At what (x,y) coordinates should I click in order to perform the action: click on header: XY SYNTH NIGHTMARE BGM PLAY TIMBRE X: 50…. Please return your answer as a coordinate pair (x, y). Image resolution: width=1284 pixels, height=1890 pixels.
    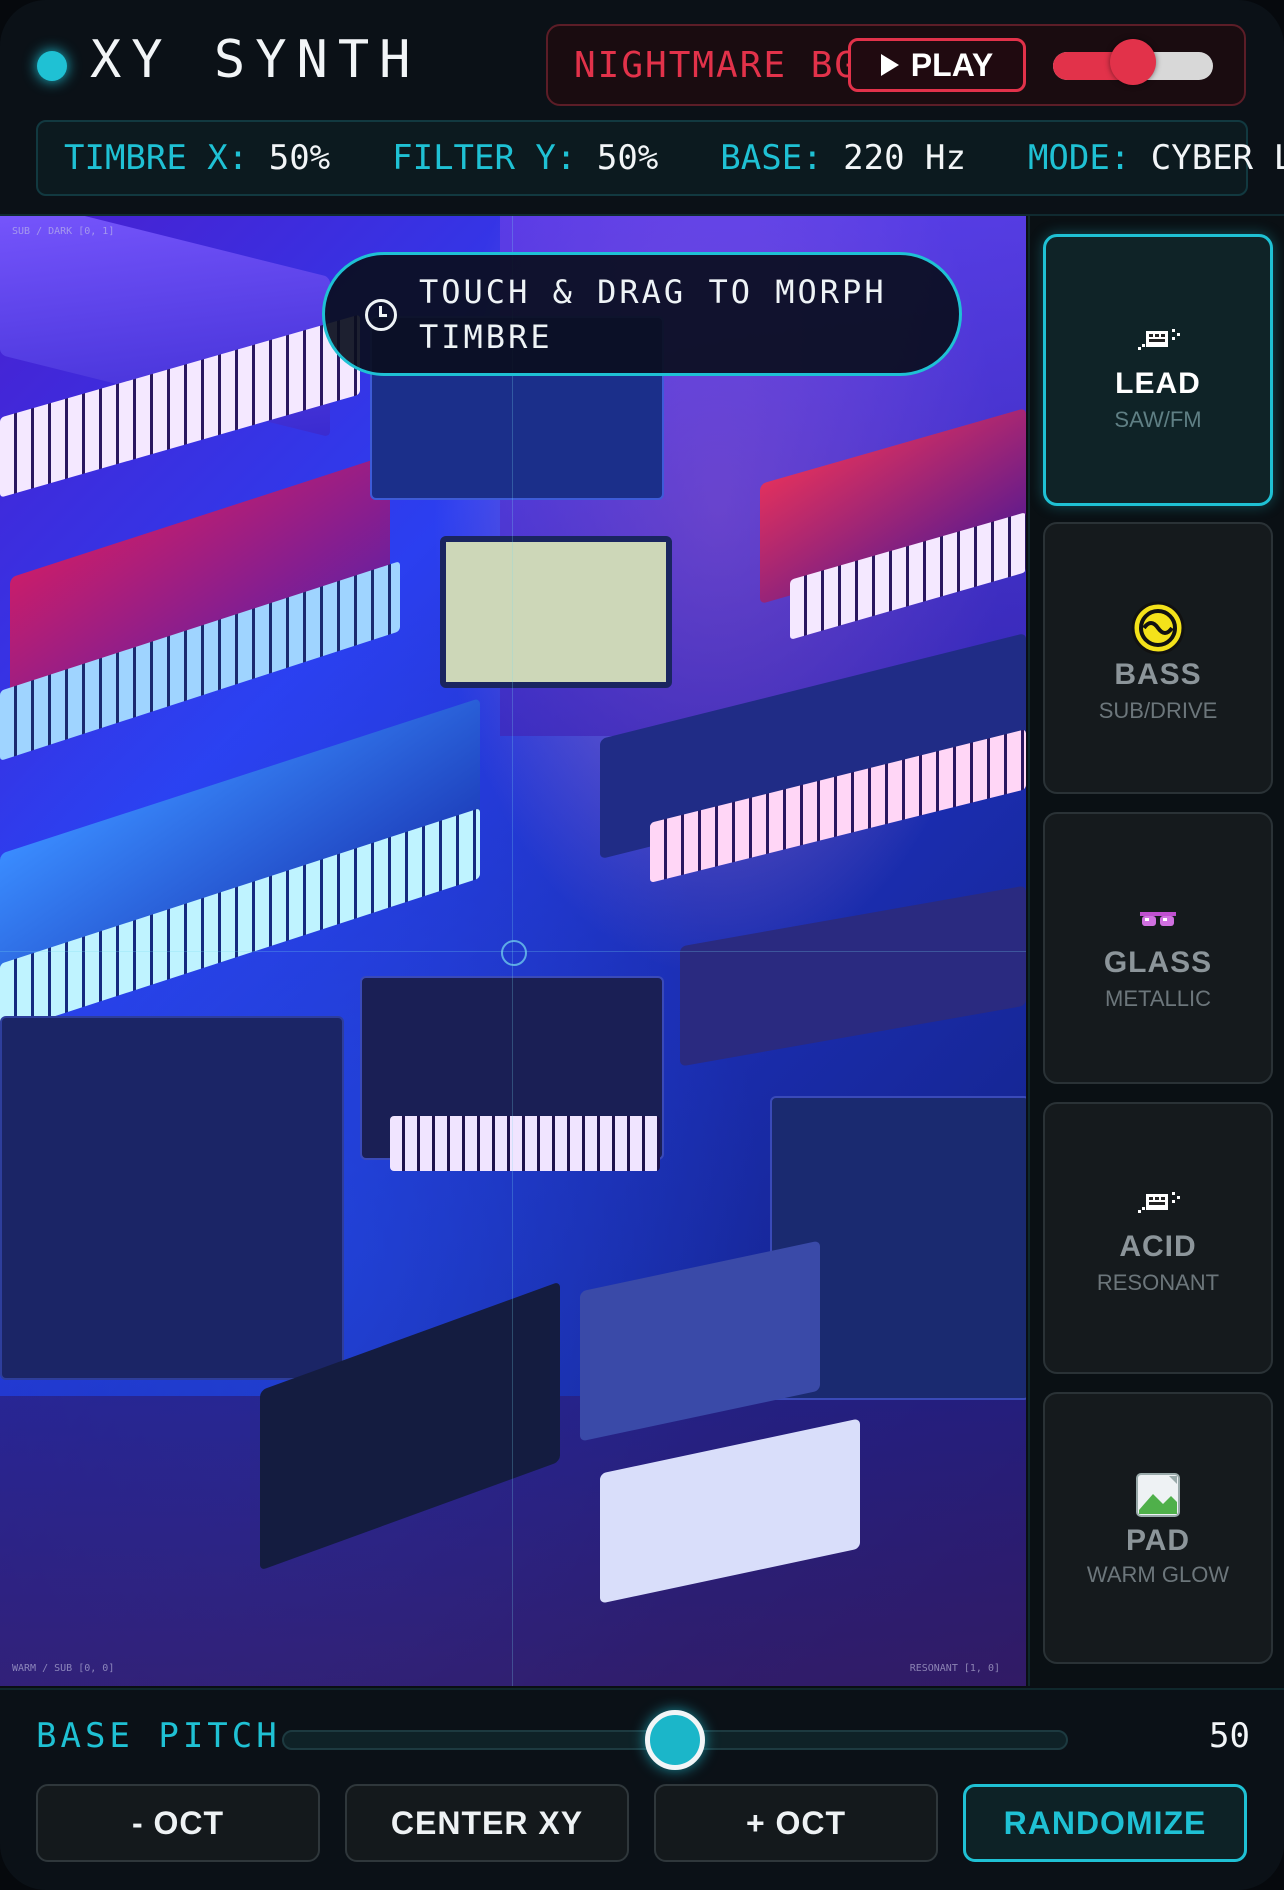
    Looking at the image, I should click on (642, 108).